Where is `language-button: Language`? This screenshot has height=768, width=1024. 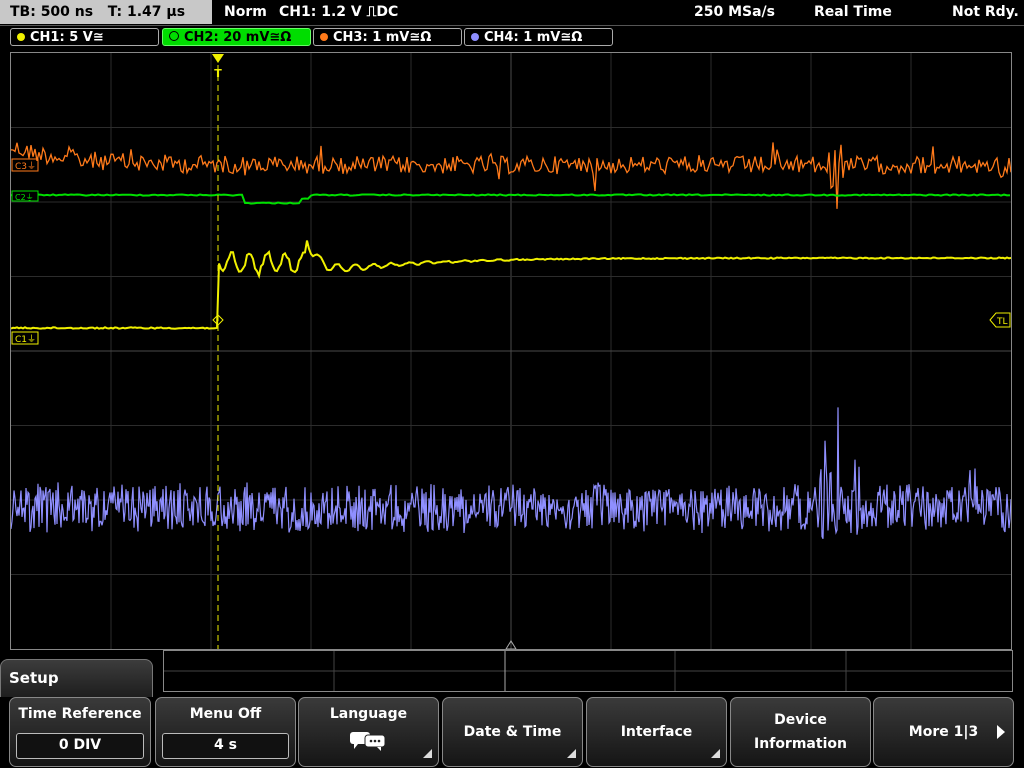
language-button: Language is located at coordinates (368, 732).